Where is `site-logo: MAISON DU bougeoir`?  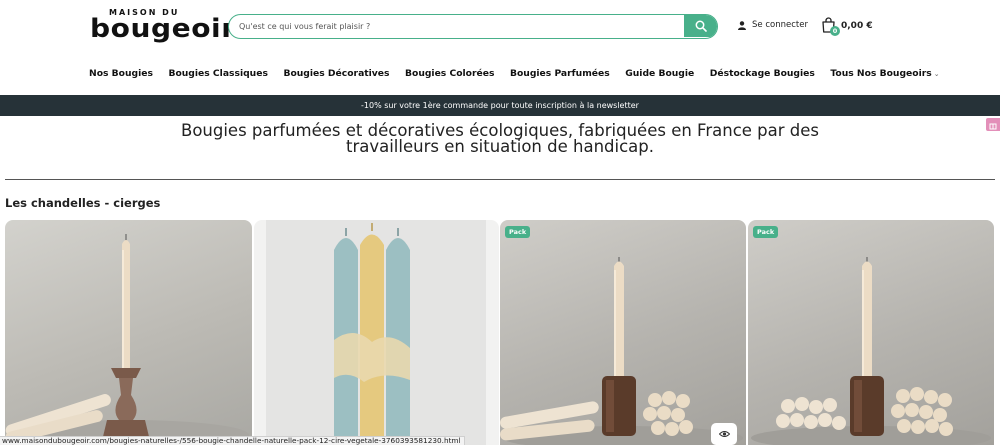
site-logo: MAISON DU bougeoir is located at coordinates (162, 27).